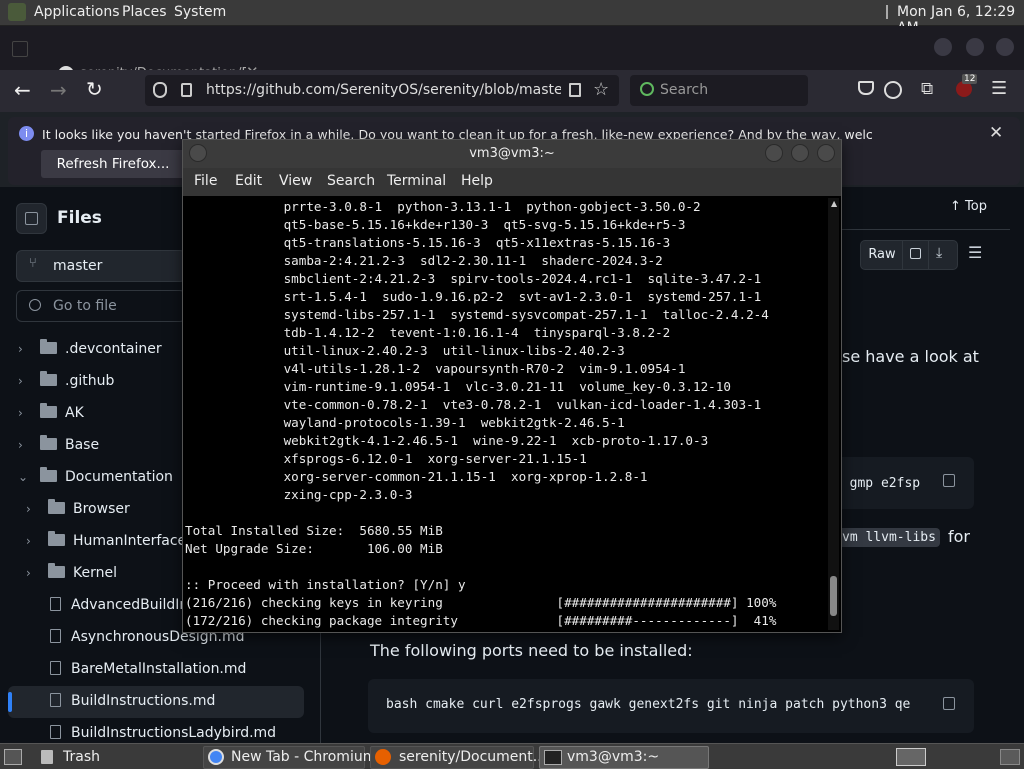 The width and height of the screenshot is (1024, 769). I want to click on tree-item-label: BareMetalInstallation.md, so click(159, 669).